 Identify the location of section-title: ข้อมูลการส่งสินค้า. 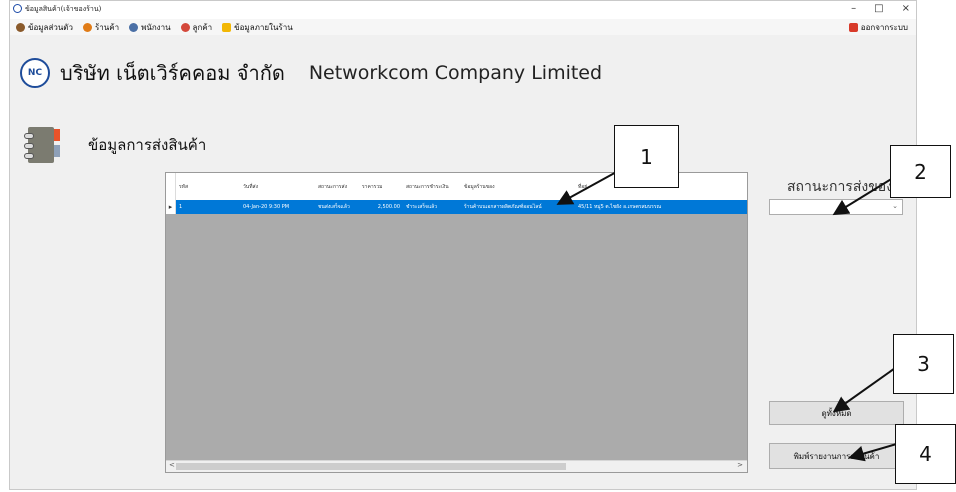
(147, 145).